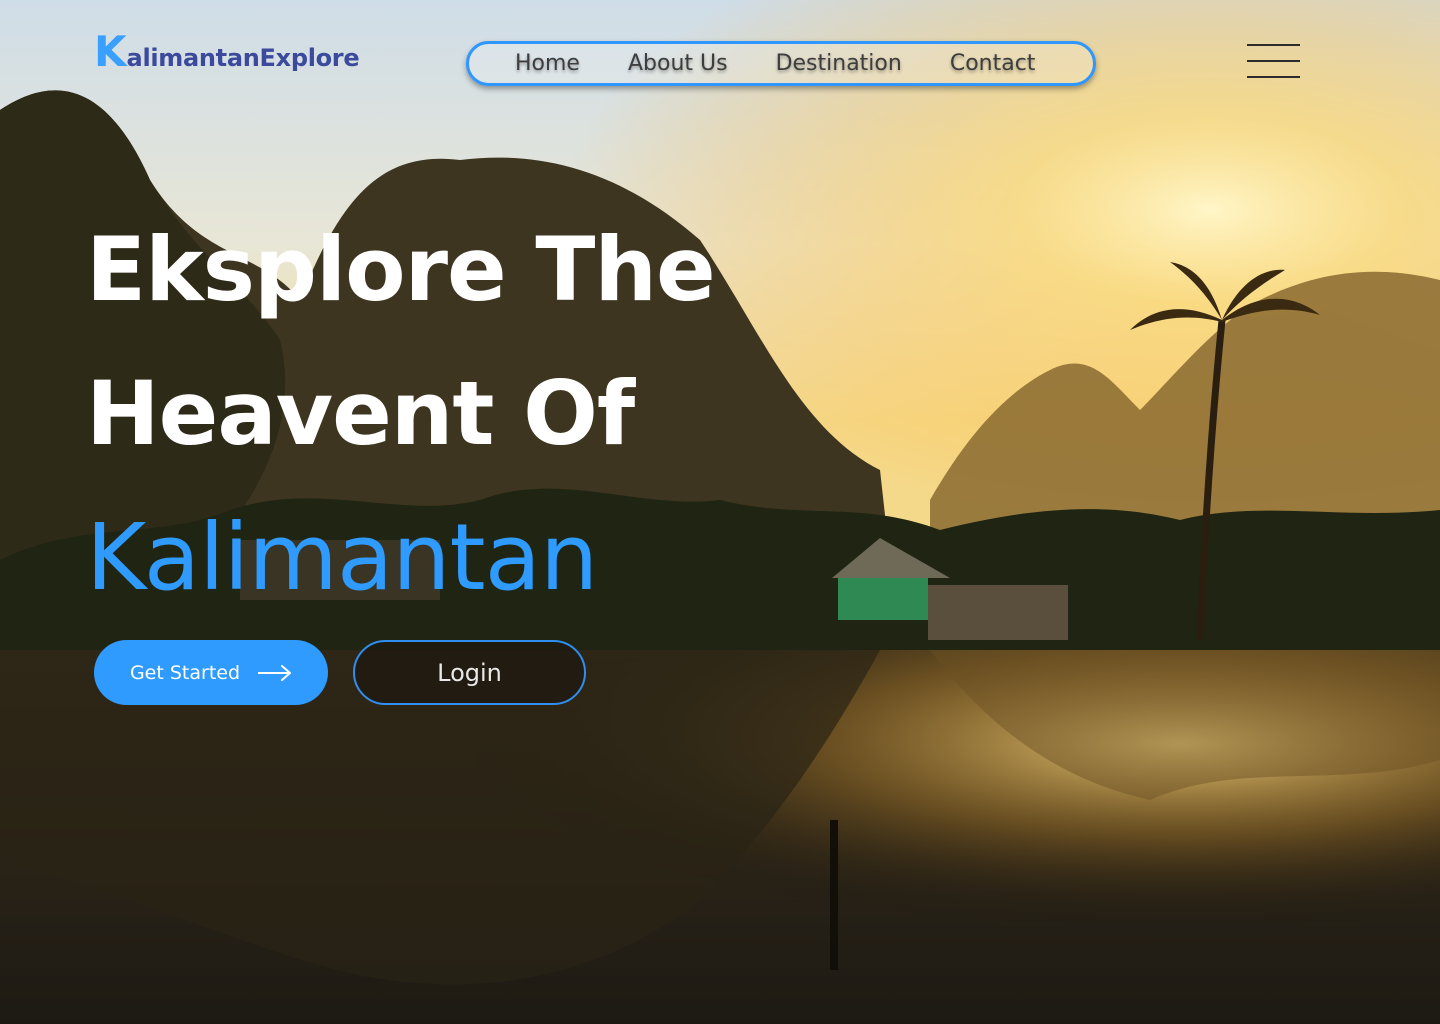 Image resolution: width=1440 pixels, height=1024 pixels. I want to click on logo-letter: K, so click(110, 51).